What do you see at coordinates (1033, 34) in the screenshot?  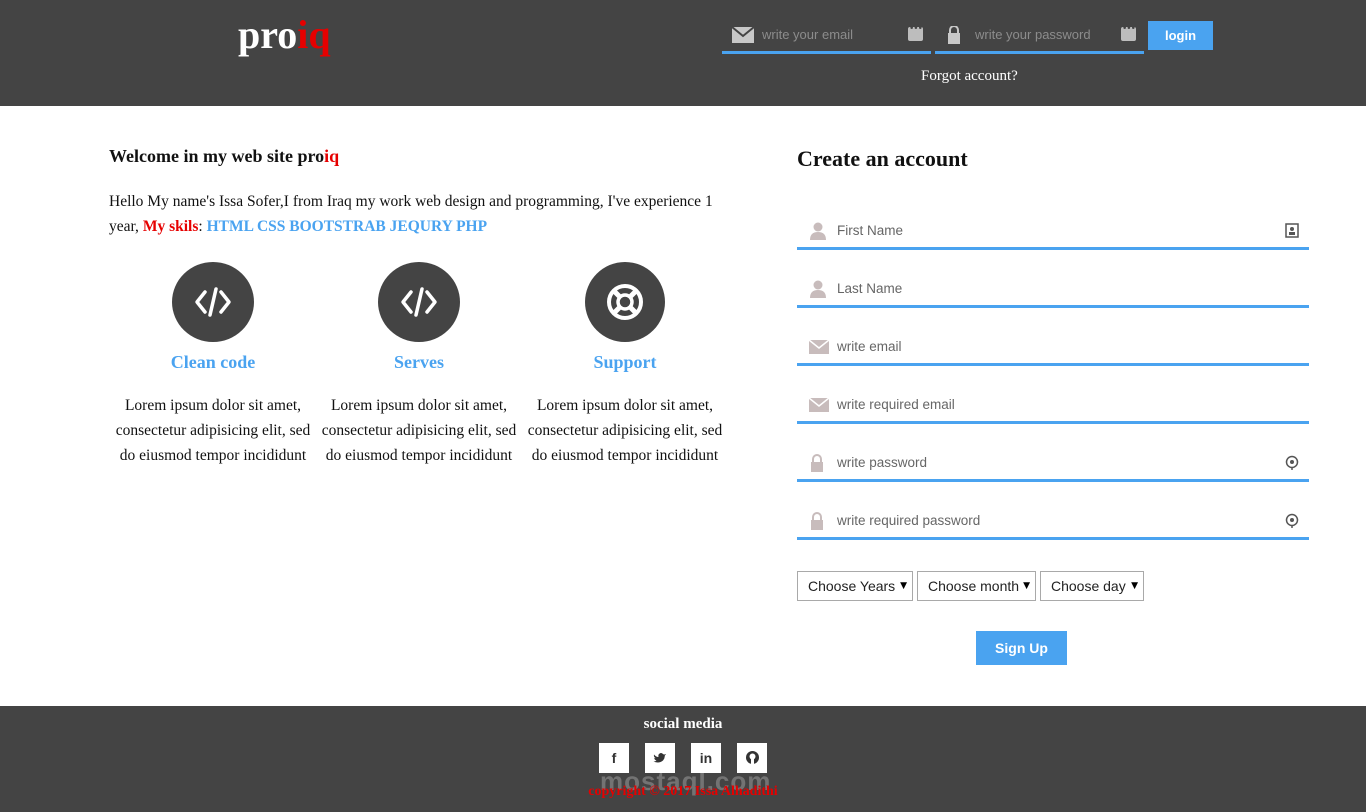 I see `login-password-placeholder: write your password` at bounding box center [1033, 34].